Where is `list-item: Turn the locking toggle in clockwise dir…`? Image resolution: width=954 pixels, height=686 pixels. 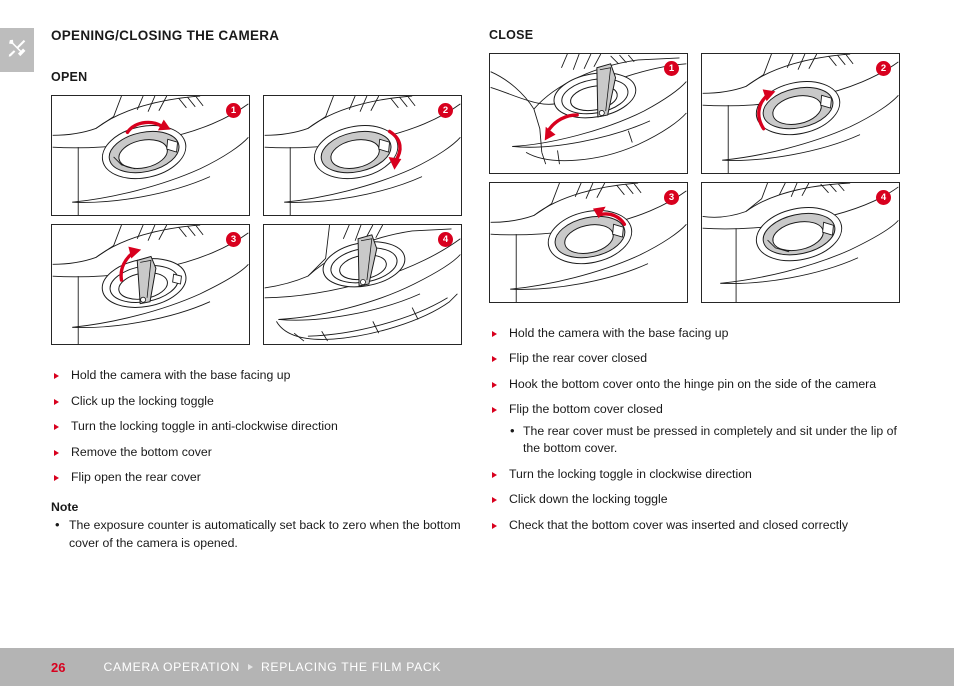
list-item: Turn the locking toggle in clockwise dir… is located at coordinates (697, 474).